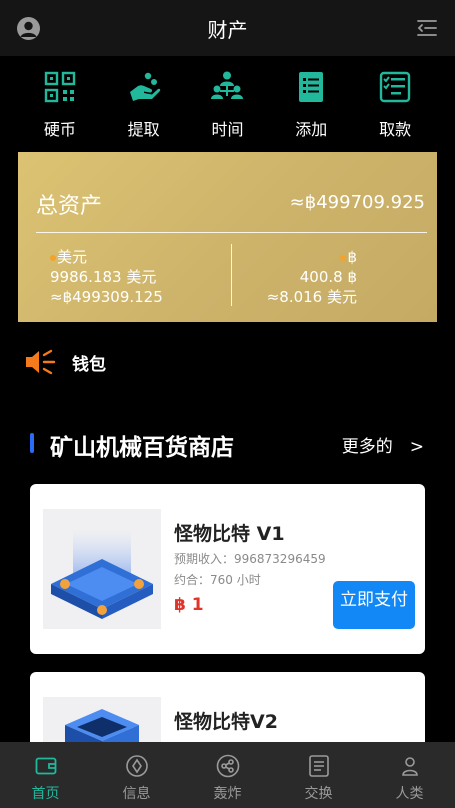  I want to click on page-title: 财产, so click(227, 29).